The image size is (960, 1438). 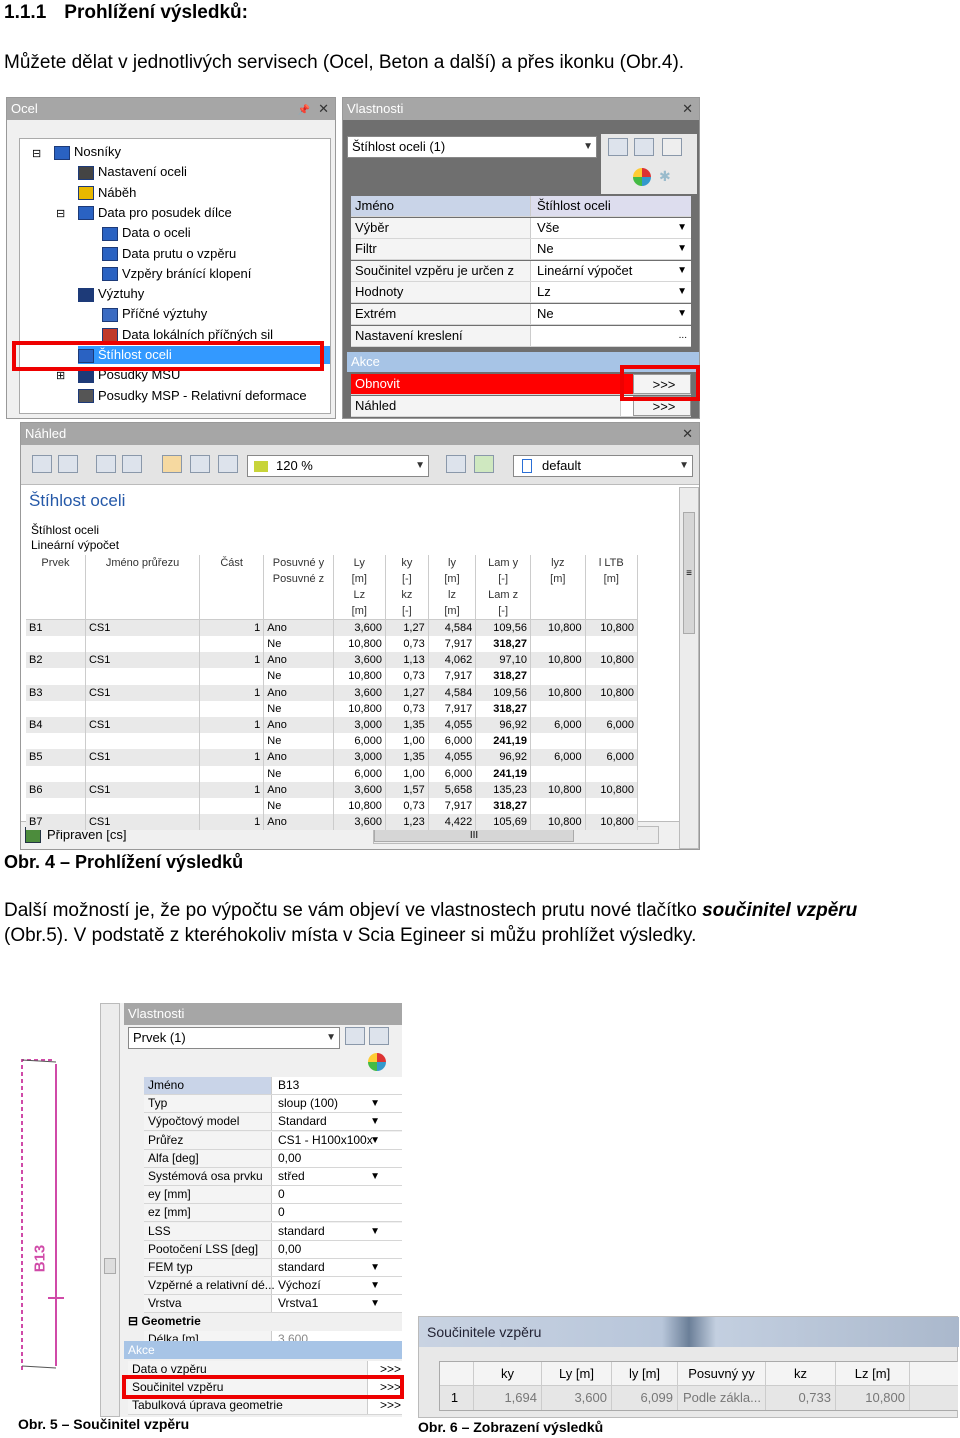 I want to click on property-value: Vše ▼, so click(x=612, y=228).